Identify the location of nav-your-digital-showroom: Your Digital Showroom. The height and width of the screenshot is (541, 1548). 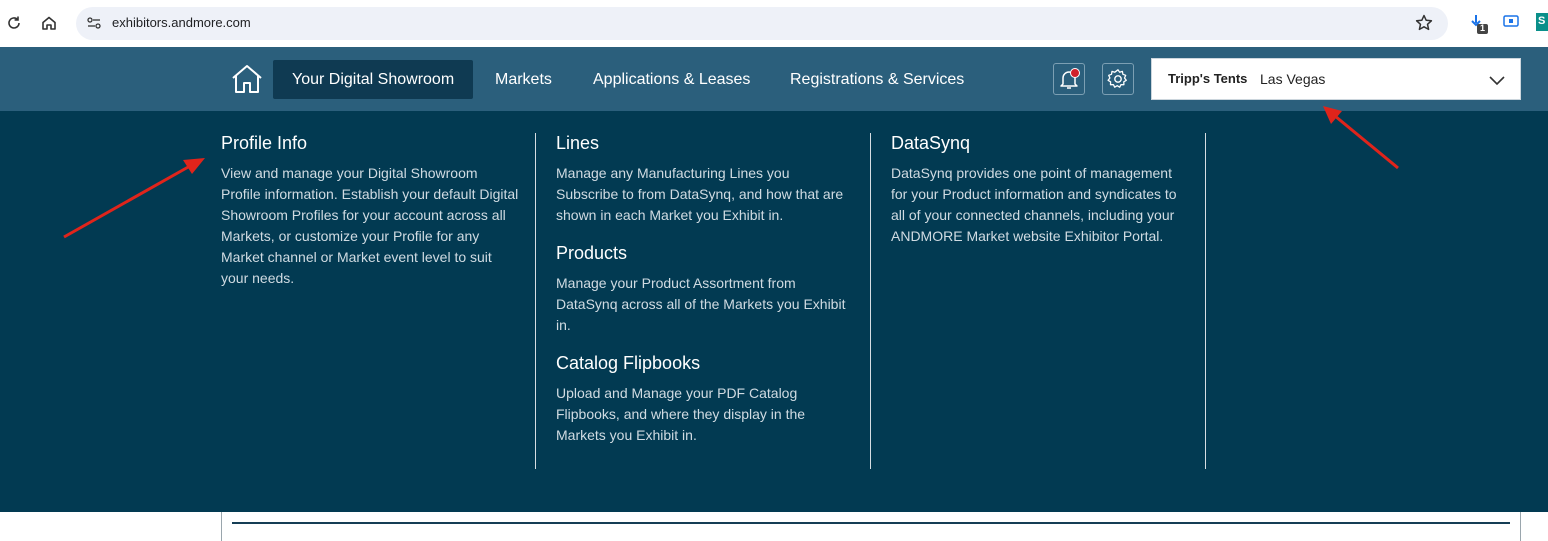
(373, 79).